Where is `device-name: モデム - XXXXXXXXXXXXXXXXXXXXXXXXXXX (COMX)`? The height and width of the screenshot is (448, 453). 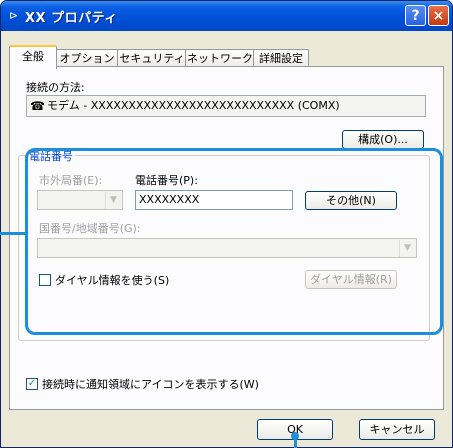
device-name: モデム - XXXXXXXXXXXXXXXXXXXXXXXXXXX (COMX) is located at coordinates (193, 105).